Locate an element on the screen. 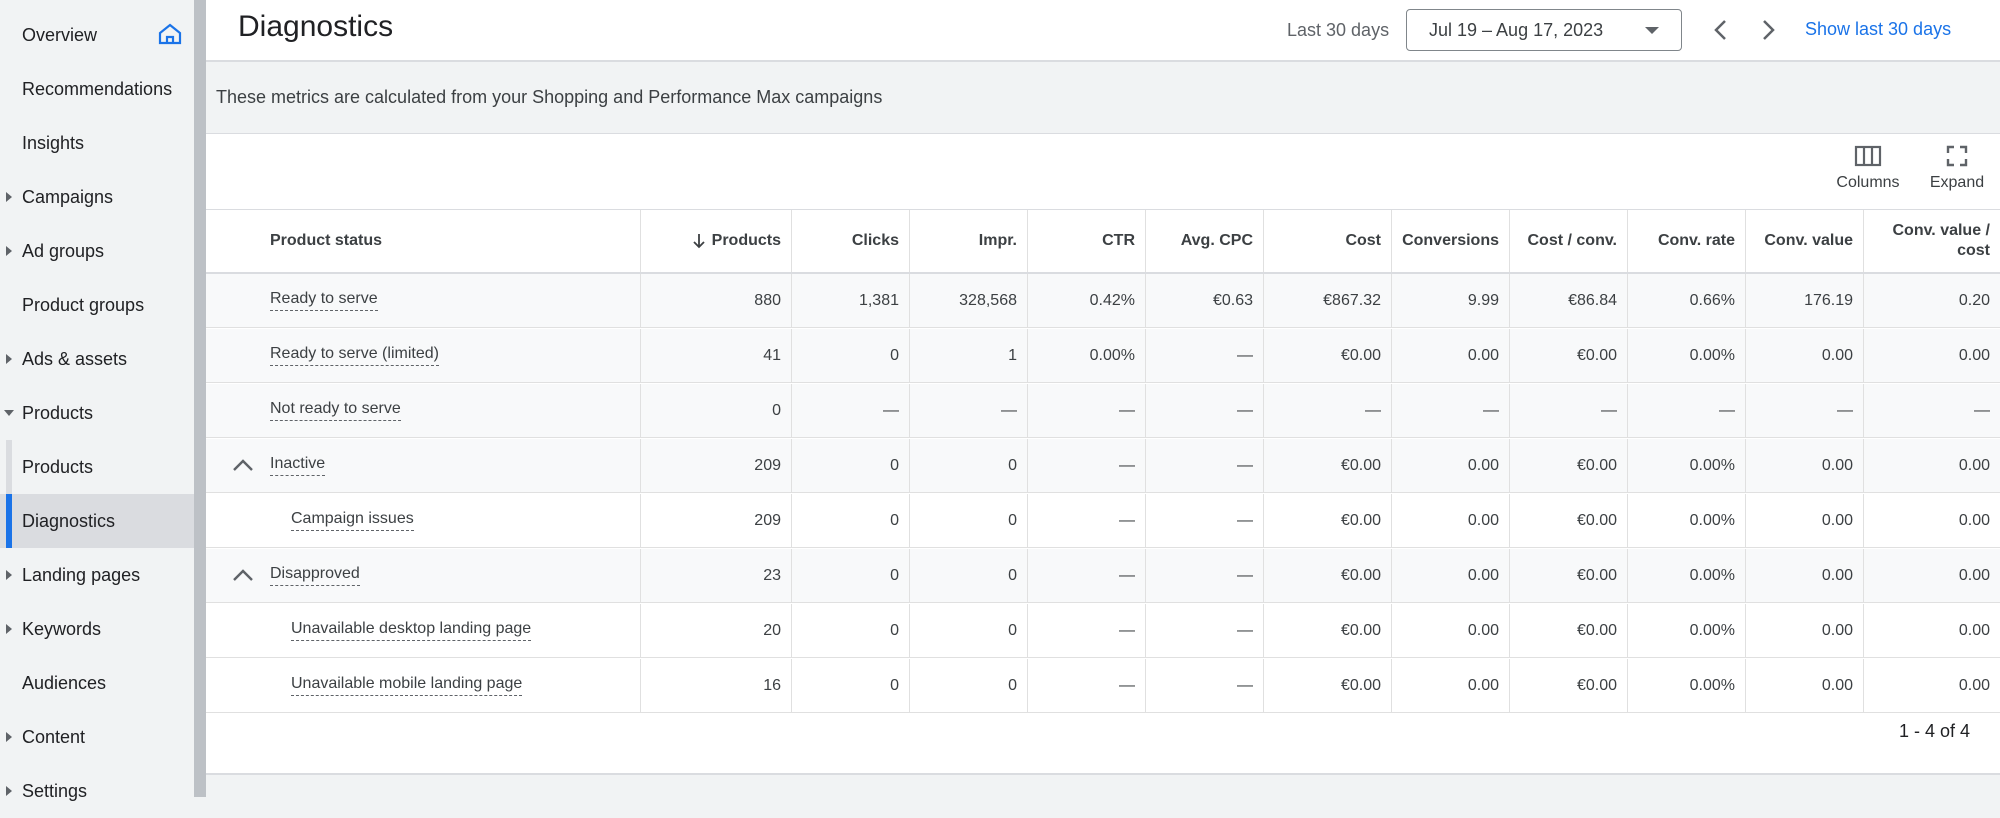  column-header-product-status: Product status is located at coordinates (423, 241).